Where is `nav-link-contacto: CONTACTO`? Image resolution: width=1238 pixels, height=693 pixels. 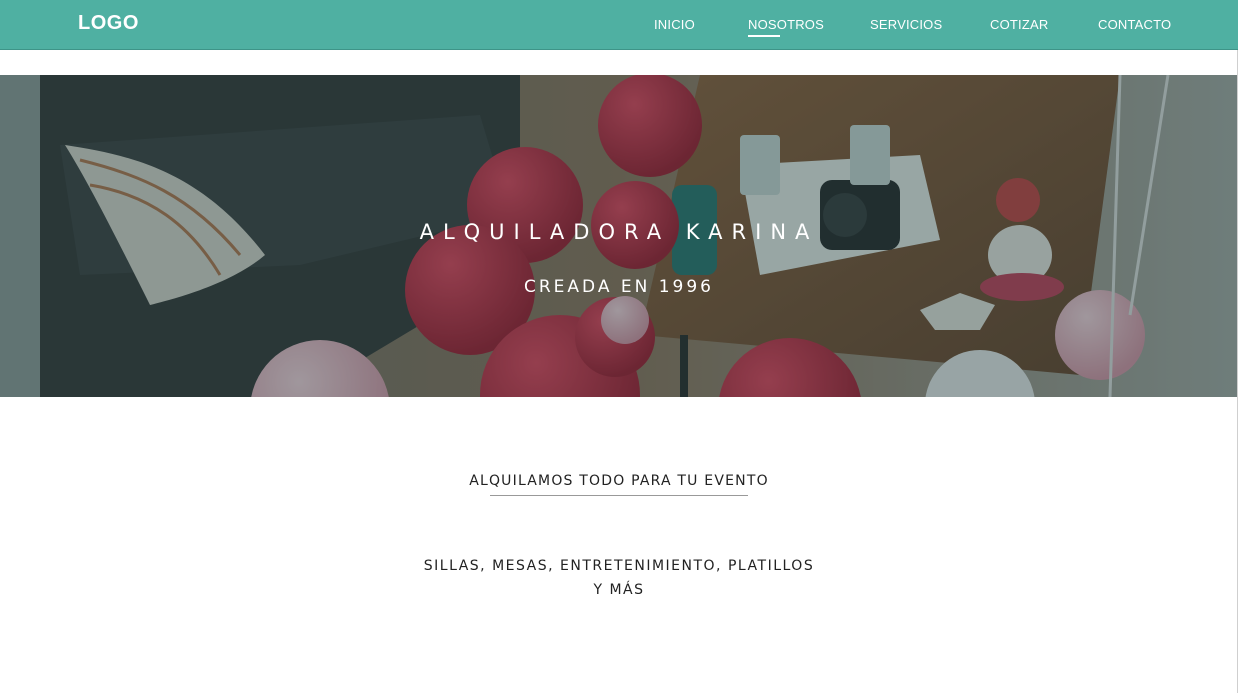
nav-link-contacto: CONTACTO is located at coordinates (1134, 24).